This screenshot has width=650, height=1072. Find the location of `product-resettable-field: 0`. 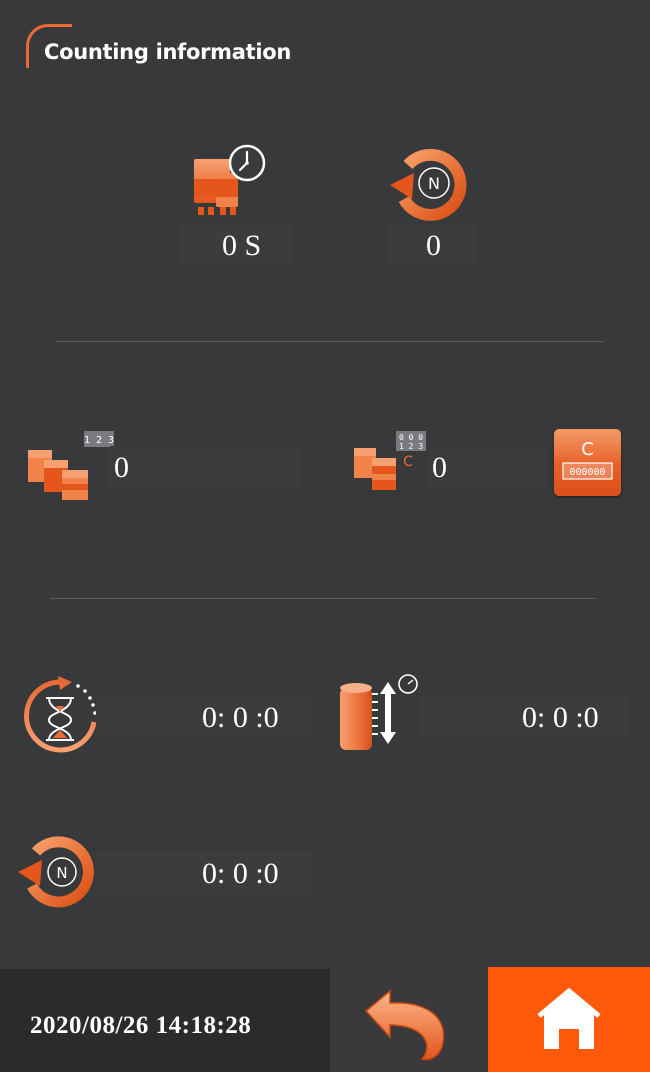

product-resettable-field: 0 is located at coordinates (488, 467).